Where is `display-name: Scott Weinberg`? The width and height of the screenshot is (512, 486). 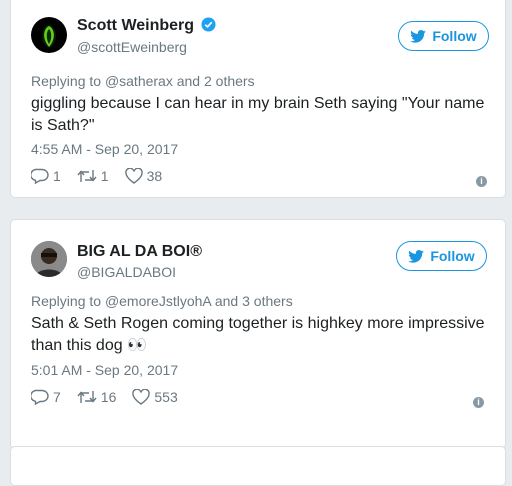 display-name: Scott Weinberg is located at coordinates (146, 26).